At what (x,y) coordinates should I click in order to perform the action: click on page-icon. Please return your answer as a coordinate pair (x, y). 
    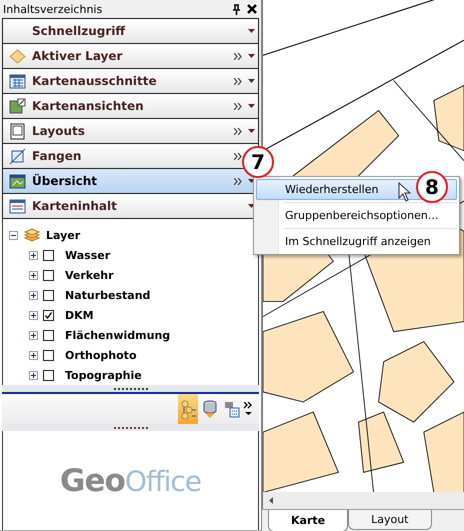
    Looking at the image, I should click on (17, 131).